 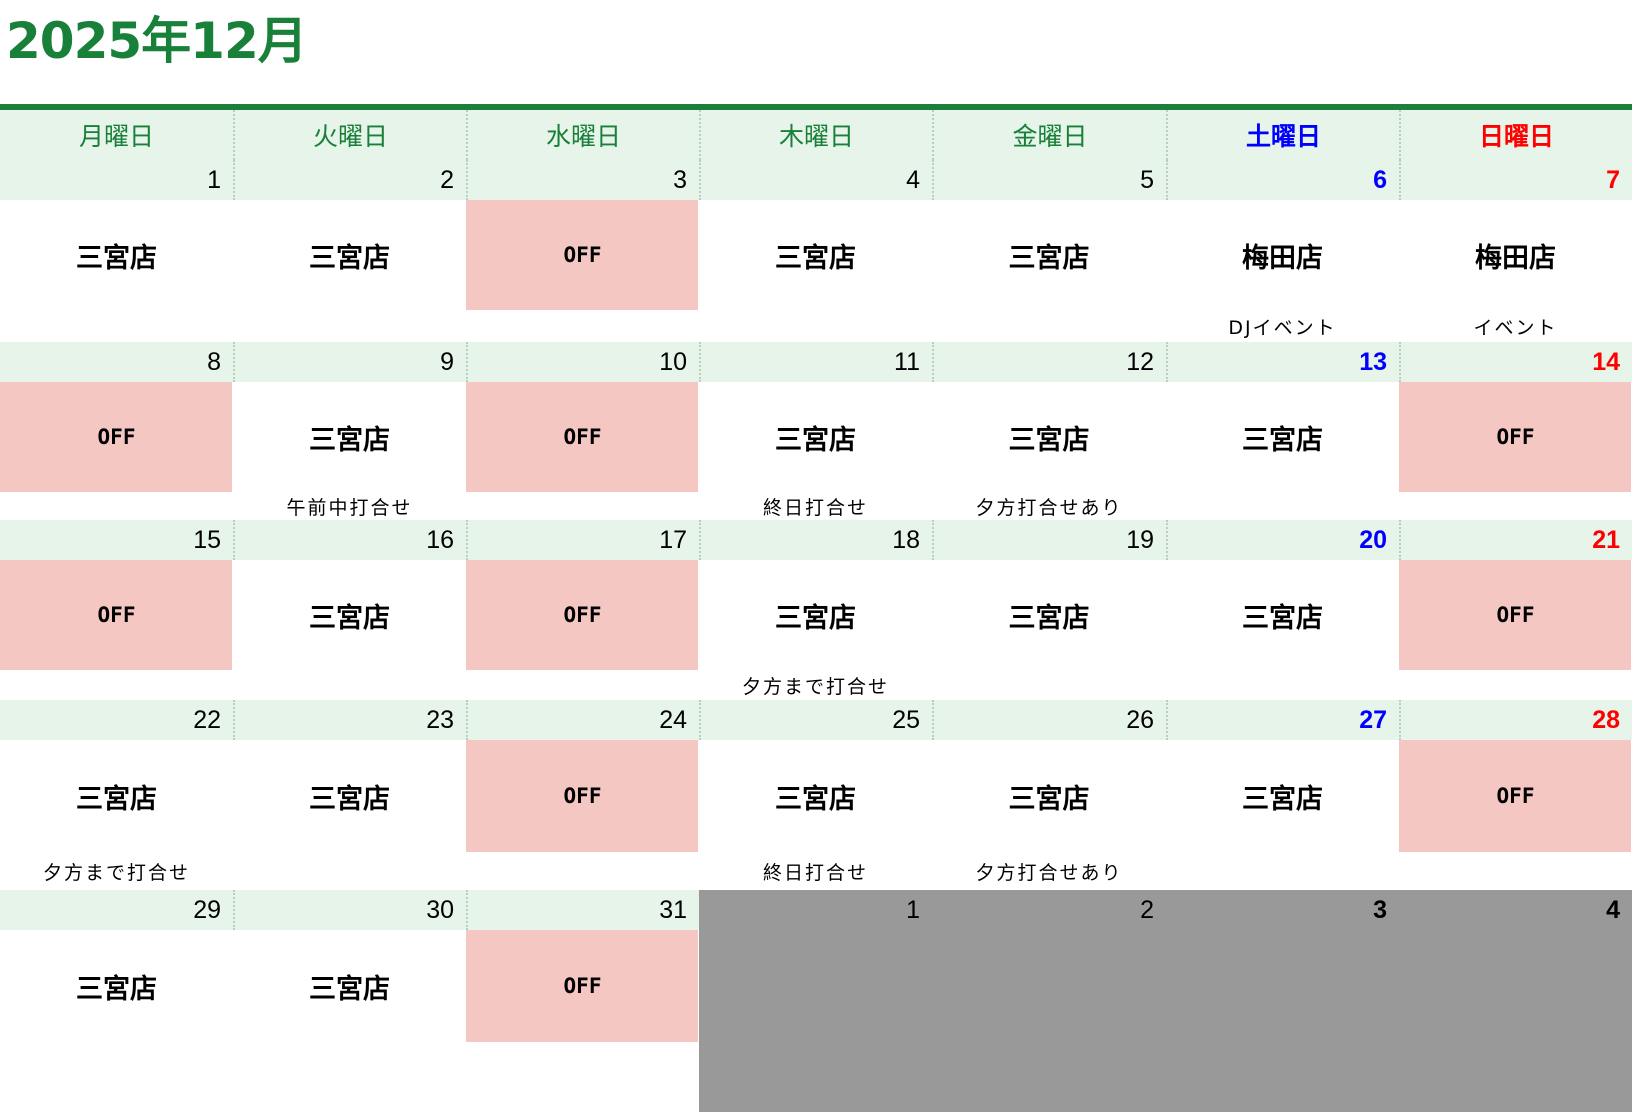 What do you see at coordinates (1282, 327) in the screenshot?
I see `schedule-note: DJイベント` at bounding box center [1282, 327].